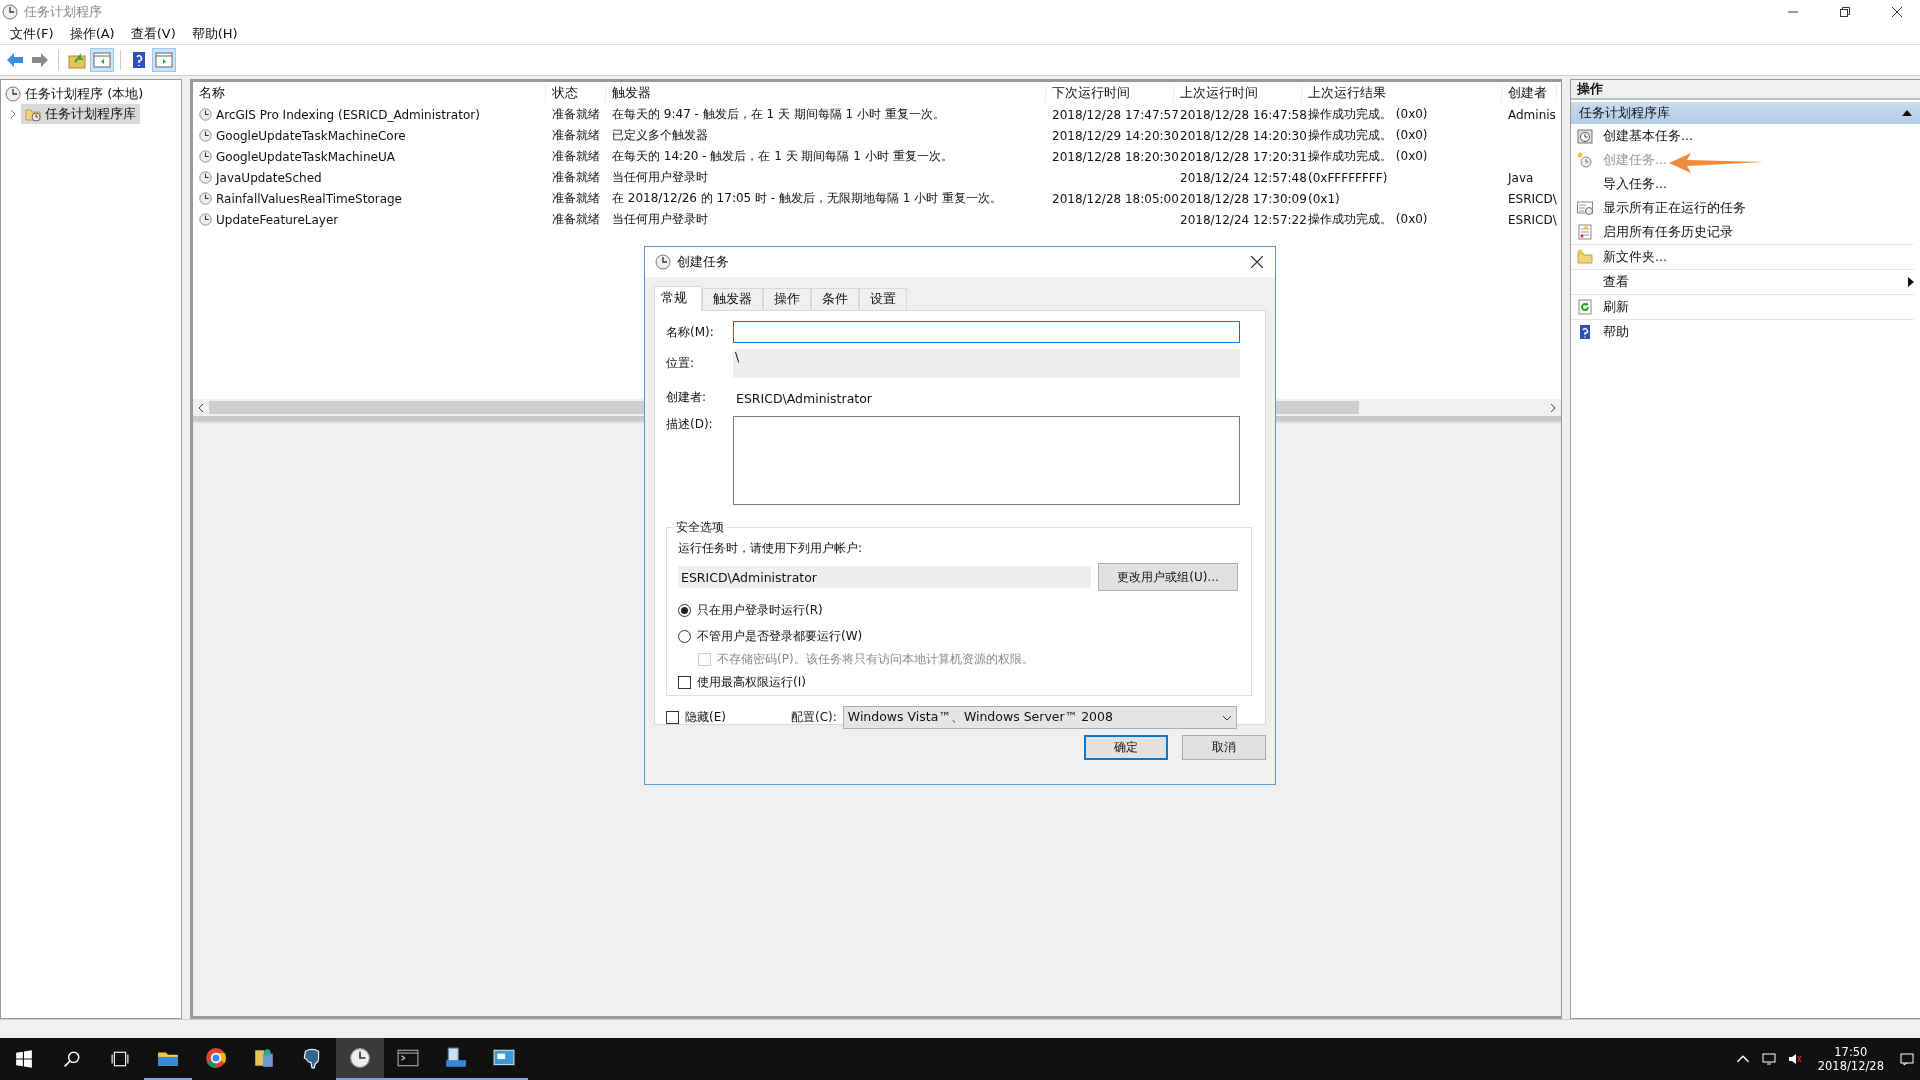 The width and height of the screenshot is (1920, 1080). Describe the element at coordinates (681, 363) in the screenshot. I see `field-label: 位置:` at that location.